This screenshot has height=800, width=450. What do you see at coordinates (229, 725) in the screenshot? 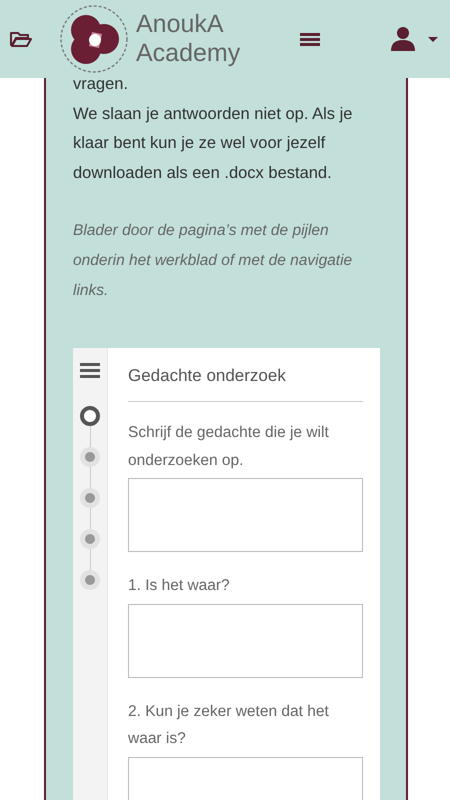
I see `question-label: 2. Kun je zeker weten dat het waar is?` at bounding box center [229, 725].